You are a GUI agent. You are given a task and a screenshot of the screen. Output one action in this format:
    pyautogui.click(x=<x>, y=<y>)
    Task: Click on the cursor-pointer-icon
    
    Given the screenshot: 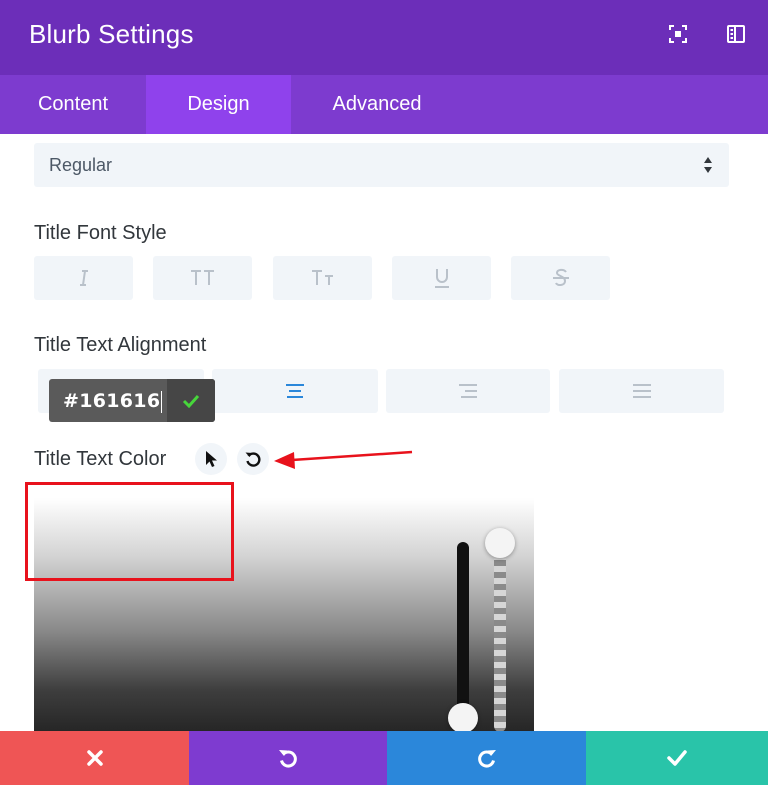 What is the action you would take?
    pyautogui.click(x=211, y=459)
    